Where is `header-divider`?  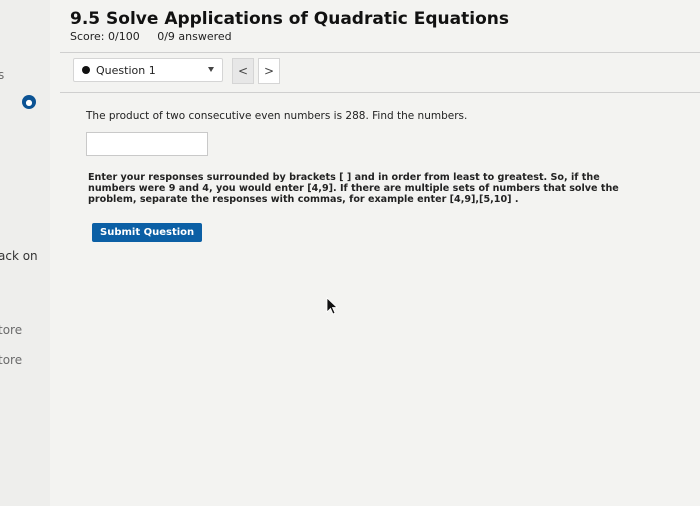
header-divider is located at coordinates (380, 52).